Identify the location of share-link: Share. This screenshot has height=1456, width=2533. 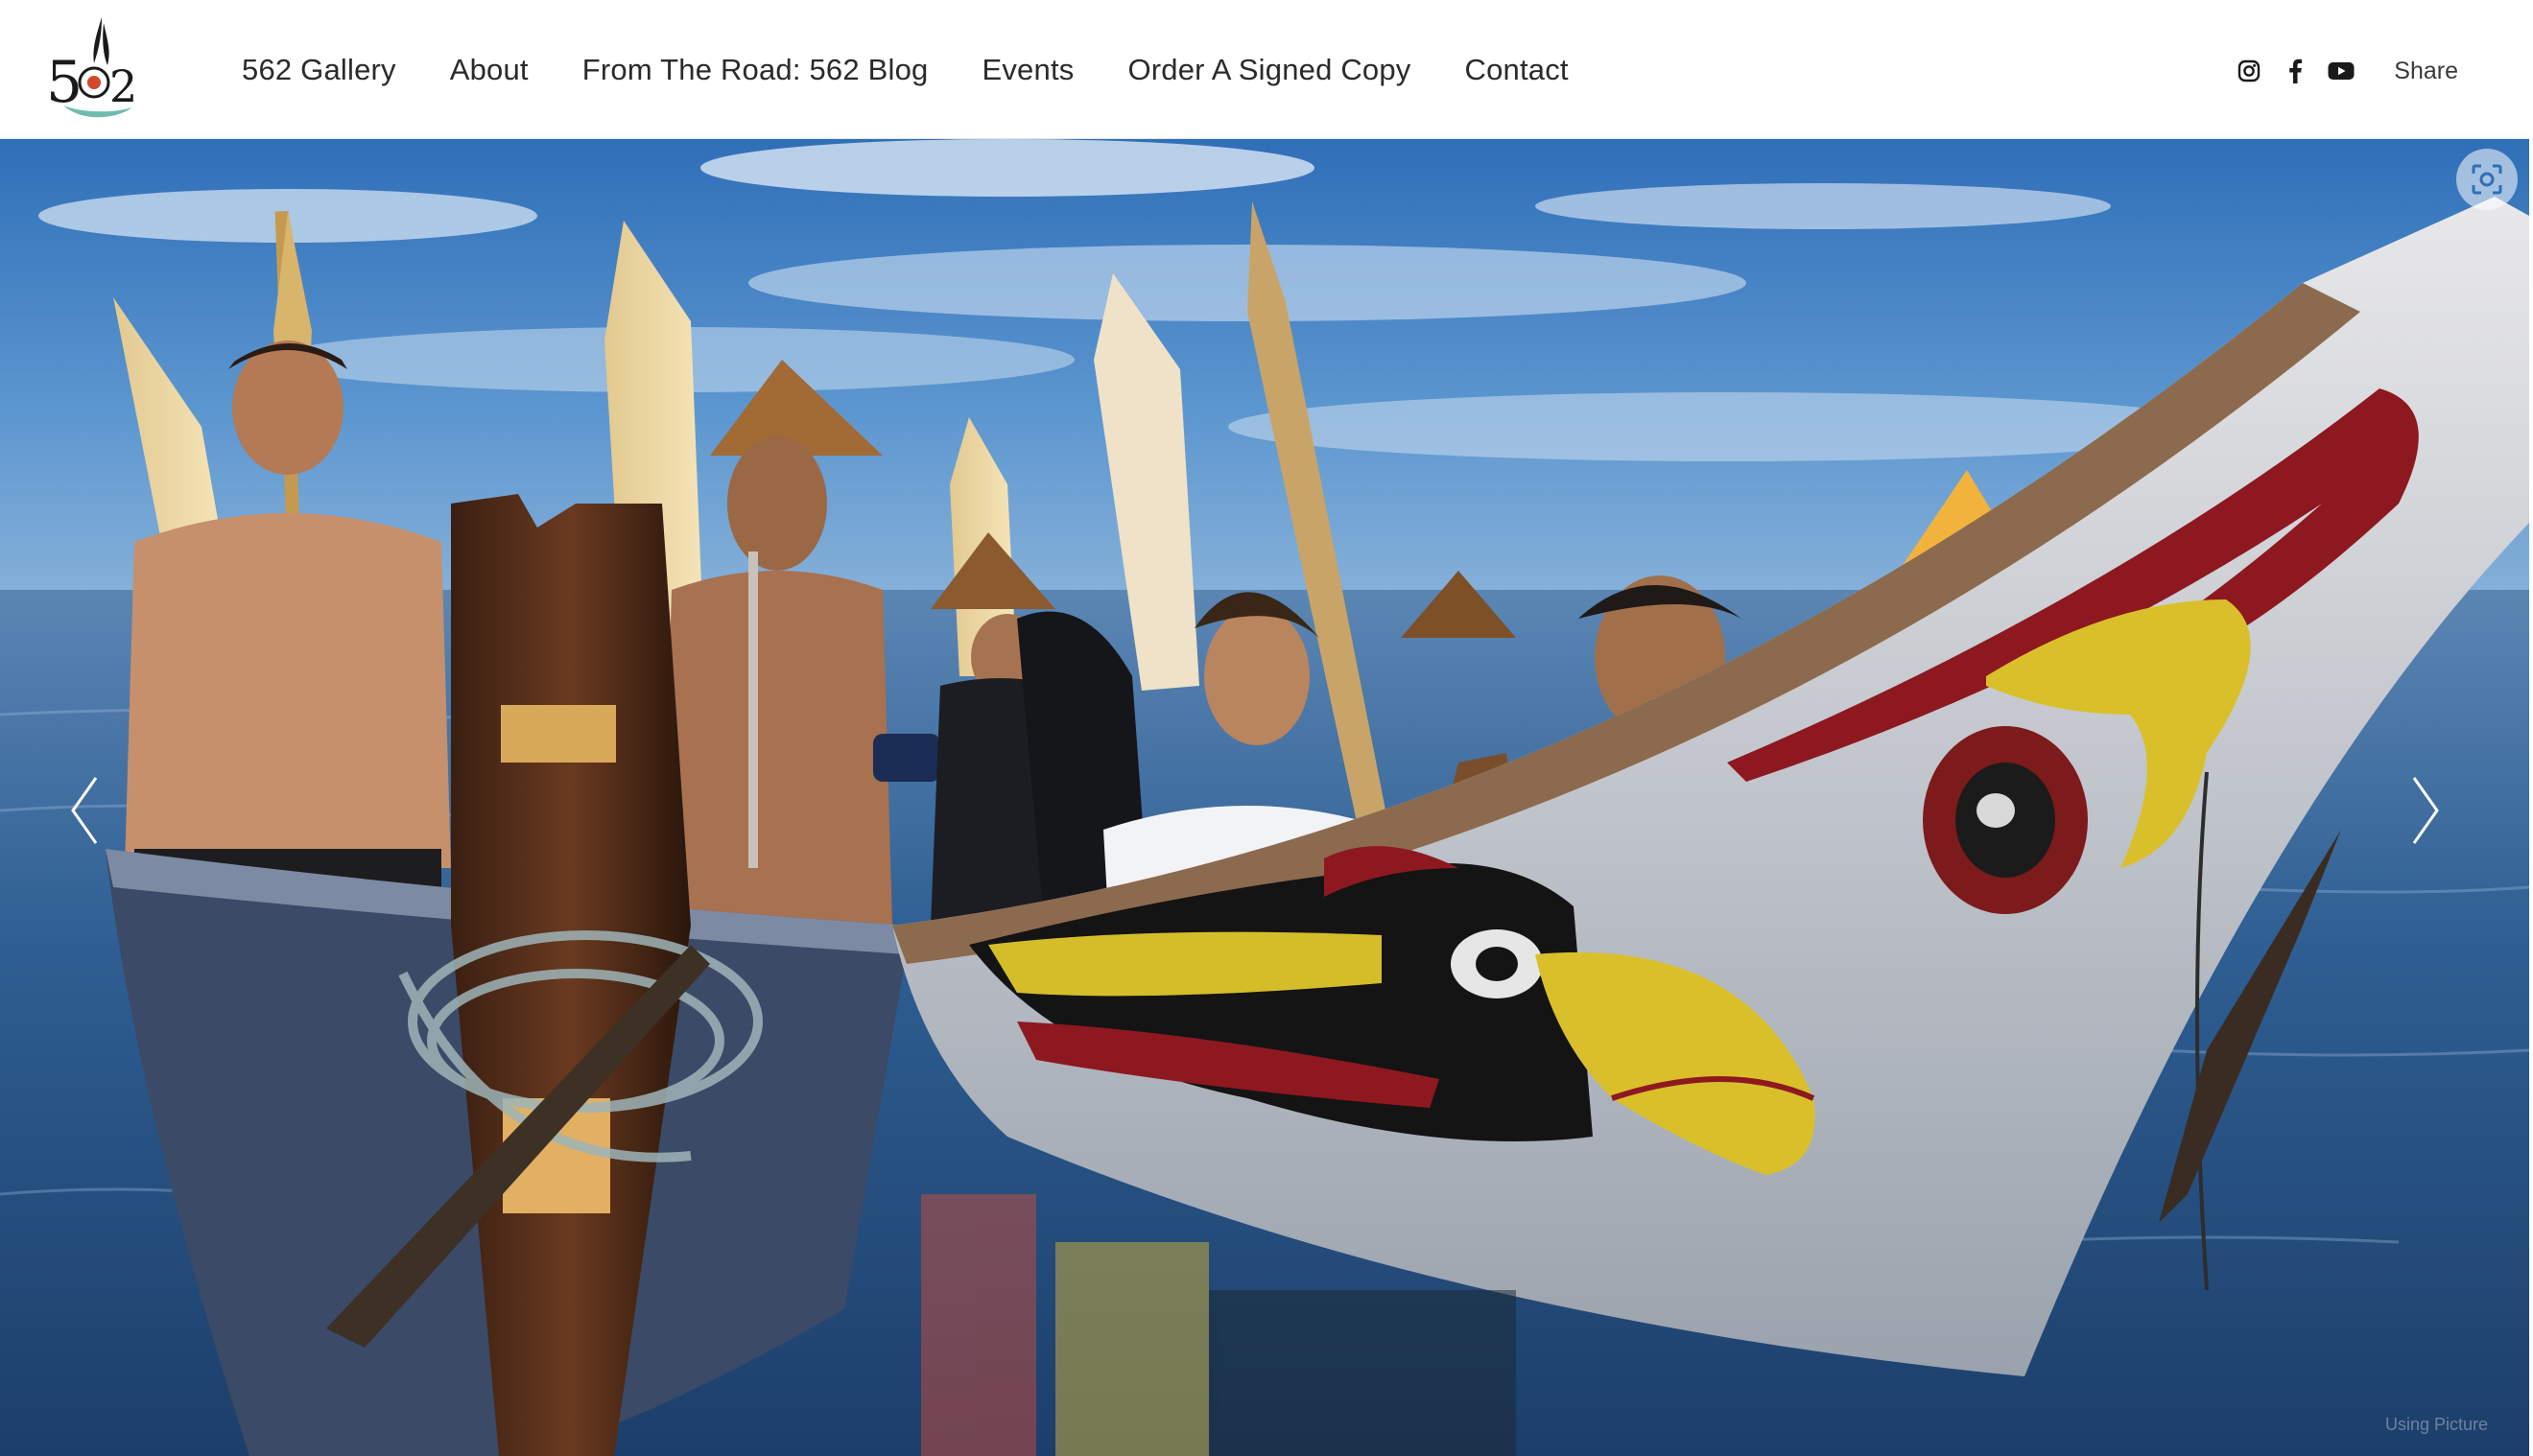
(2426, 72).